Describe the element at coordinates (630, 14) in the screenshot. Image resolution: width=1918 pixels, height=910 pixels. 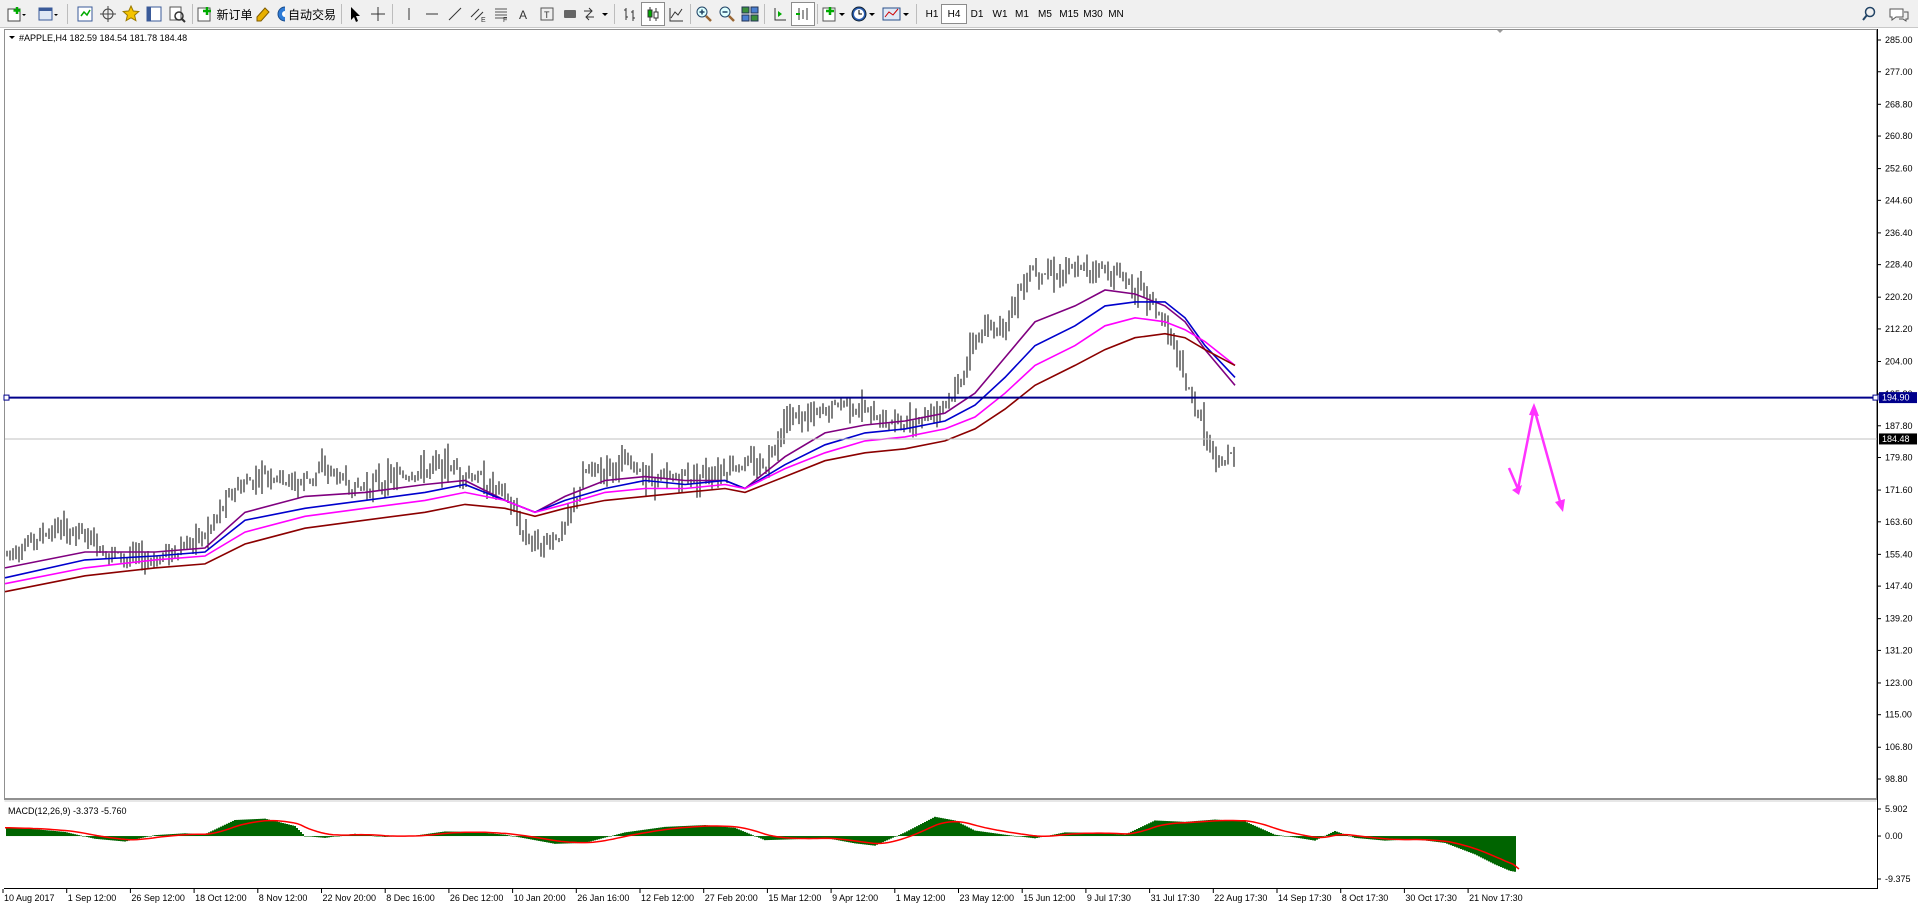
I see `bar-chart-button` at that location.